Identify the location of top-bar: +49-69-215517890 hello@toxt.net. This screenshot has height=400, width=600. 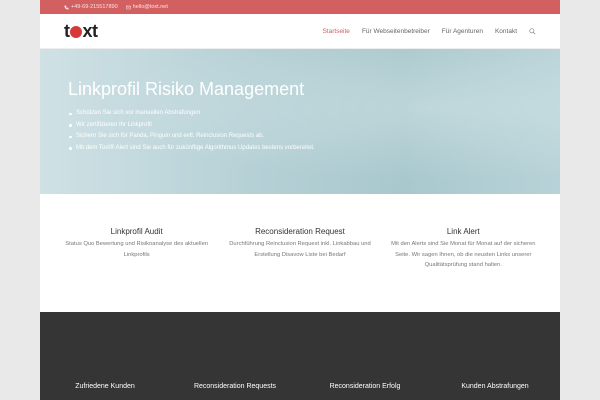
(300, 7).